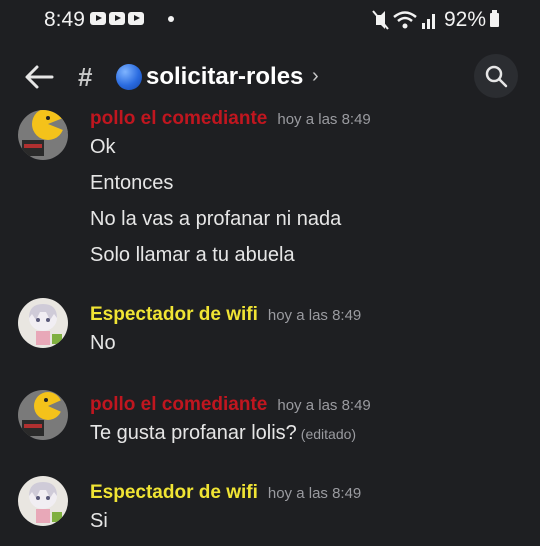 The height and width of the screenshot is (546, 540). I want to click on notification-icons, so click(117, 18).